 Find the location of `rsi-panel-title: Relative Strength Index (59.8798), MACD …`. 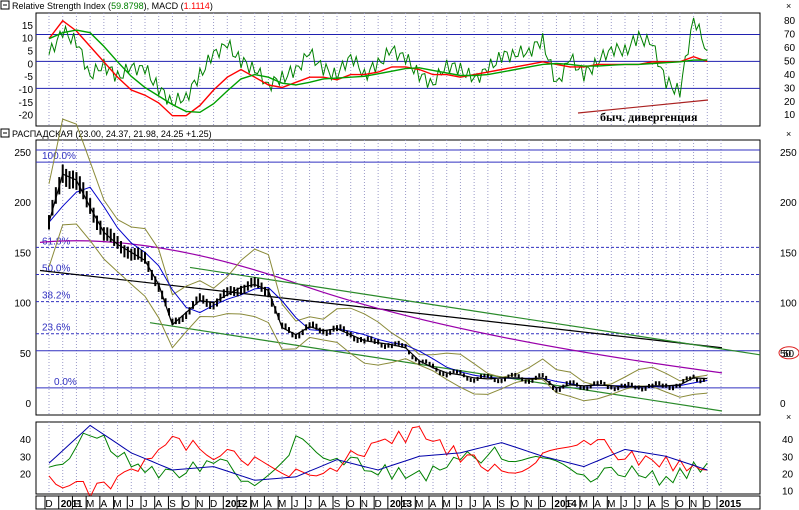

rsi-panel-title: Relative Strength Index (59.8798), MACD … is located at coordinates (112, 6).